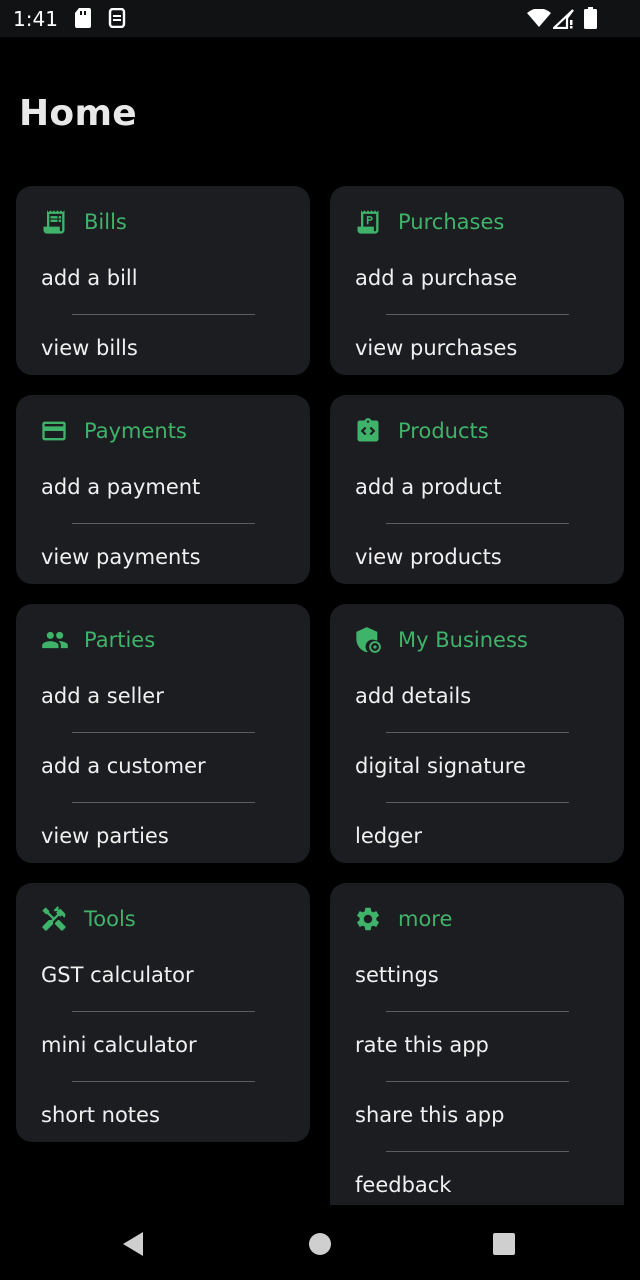  I want to click on page-title: Home, so click(78, 113).